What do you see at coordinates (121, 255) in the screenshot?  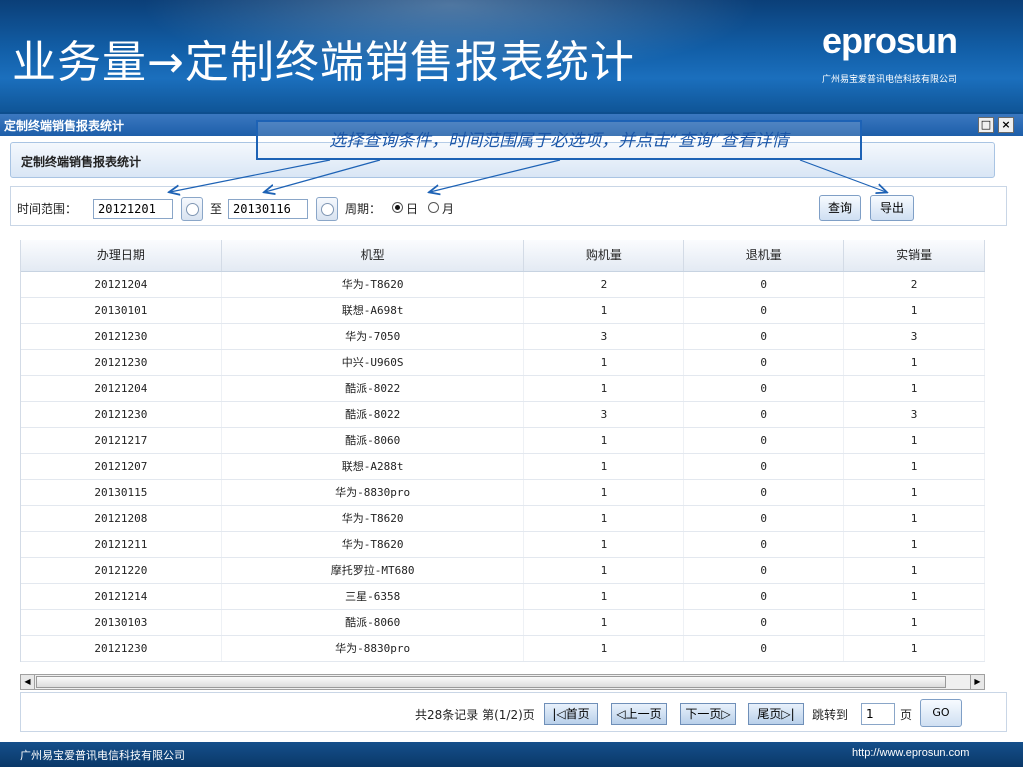 I see `column-header-date: 办理日期` at bounding box center [121, 255].